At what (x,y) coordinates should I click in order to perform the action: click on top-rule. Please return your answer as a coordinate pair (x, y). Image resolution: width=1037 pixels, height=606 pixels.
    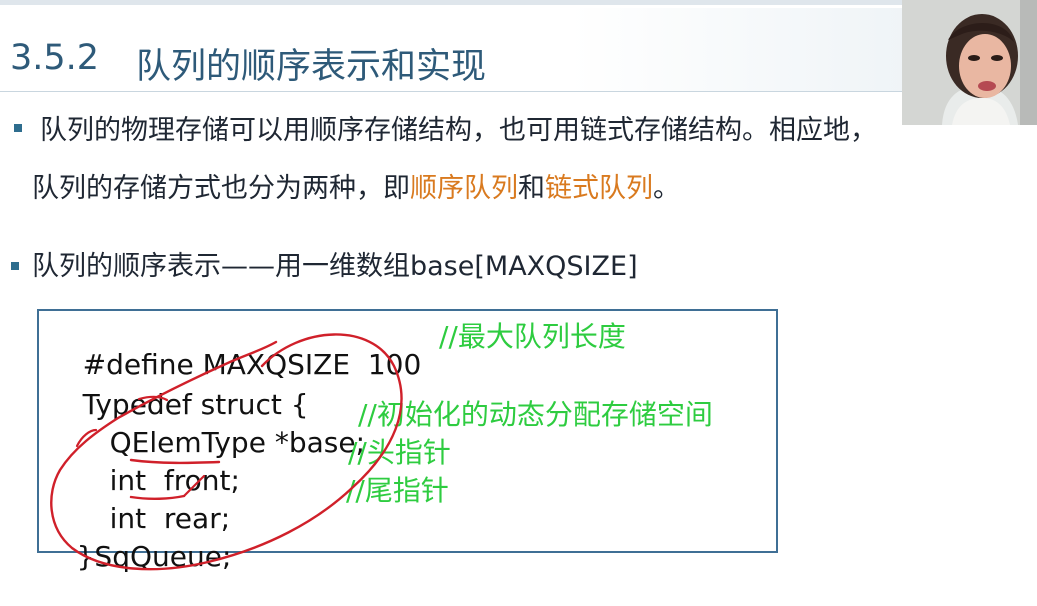
    Looking at the image, I should click on (518, 2).